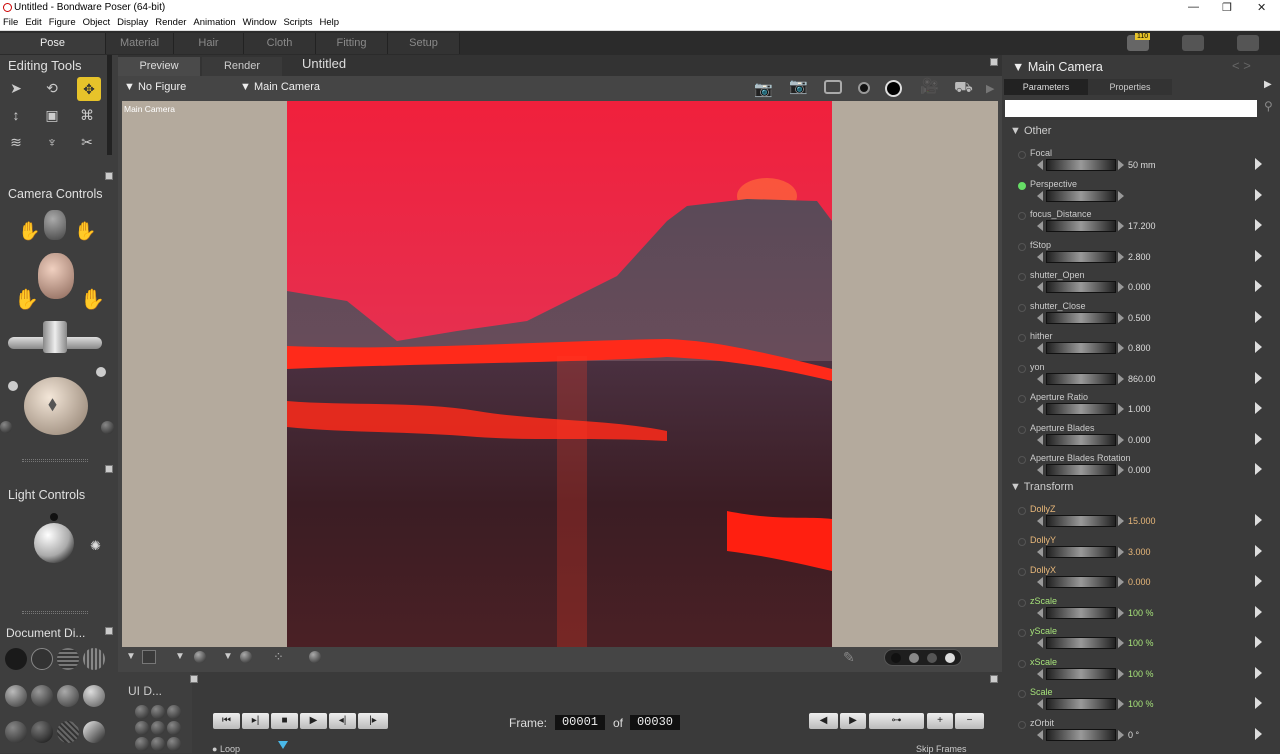 The width and height of the screenshot is (1280, 754). Describe the element at coordinates (896, 721) in the screenshot. I see `keyframe-icon: ⊶` at that location.